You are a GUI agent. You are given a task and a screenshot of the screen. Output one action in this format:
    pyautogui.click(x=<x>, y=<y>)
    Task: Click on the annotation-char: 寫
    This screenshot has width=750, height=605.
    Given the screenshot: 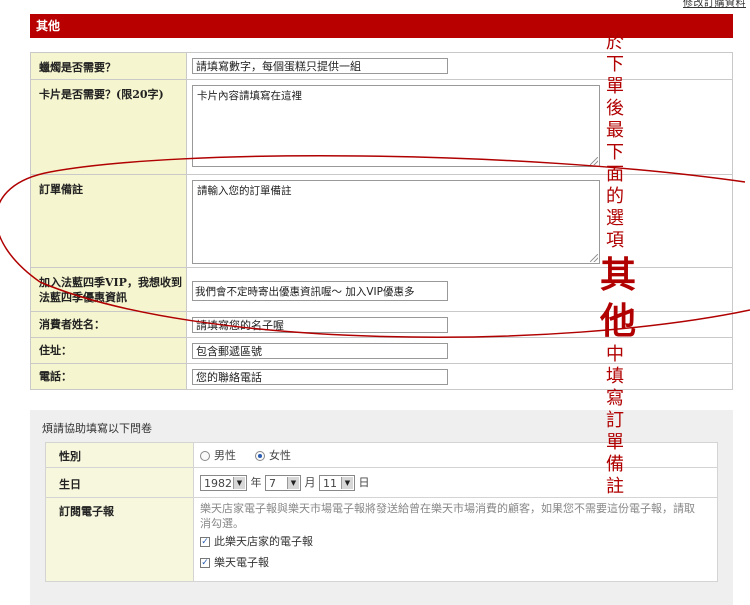 What is the action you would take?
    pyautogui.click(x=615, y=398)
    